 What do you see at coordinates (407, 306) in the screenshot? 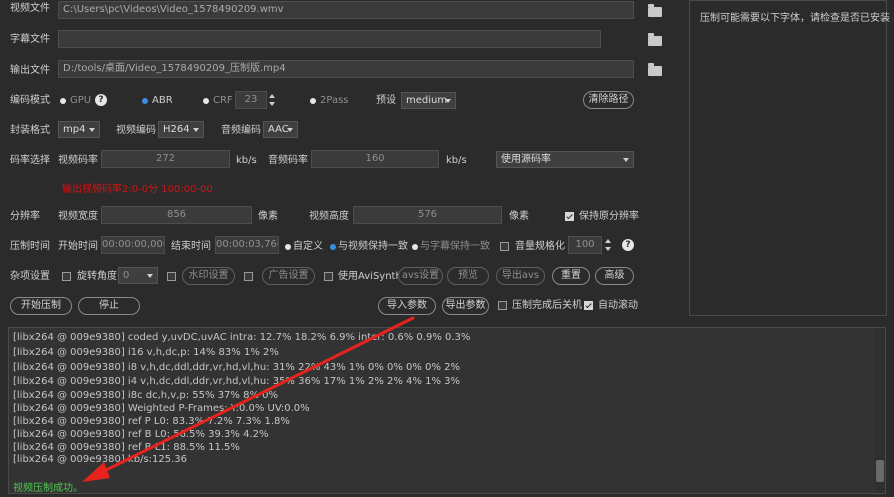
I see `import-params-button: 导入参数` at bounding box center [407, 306].